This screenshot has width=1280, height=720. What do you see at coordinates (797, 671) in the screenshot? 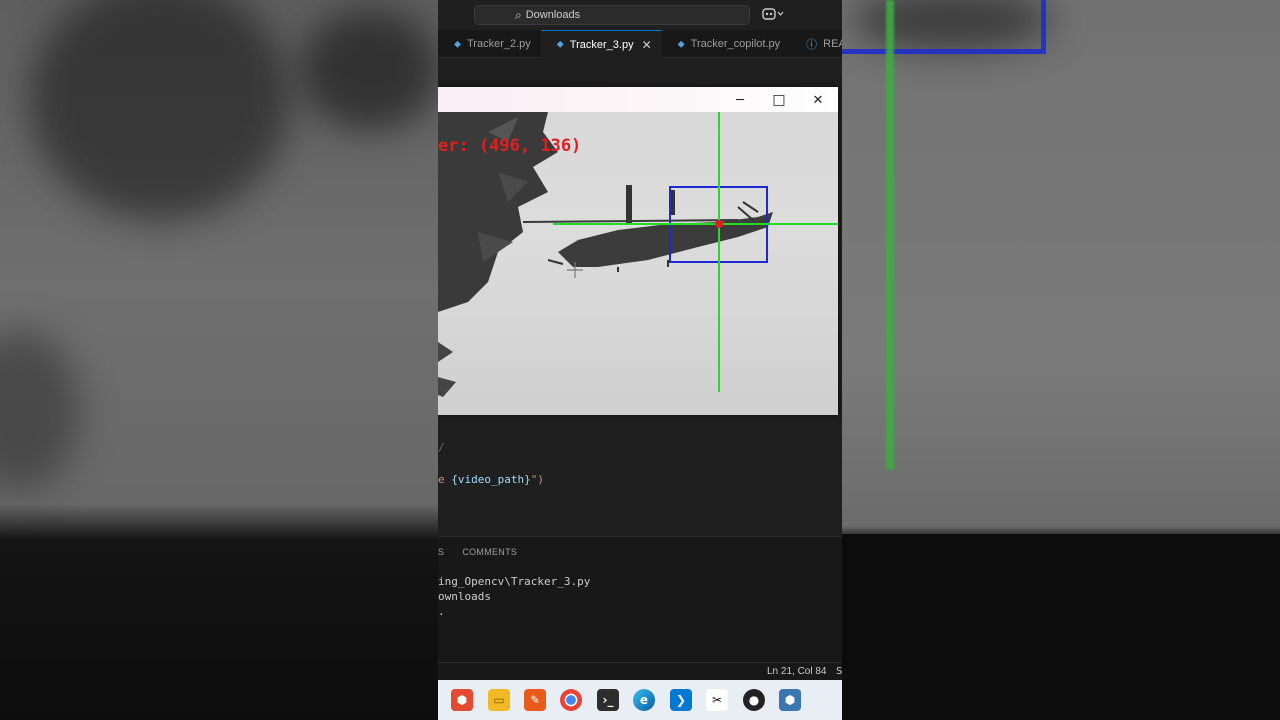
I see `cursor-position: Ln 21, Col 84` at bounding box center [797, 671].